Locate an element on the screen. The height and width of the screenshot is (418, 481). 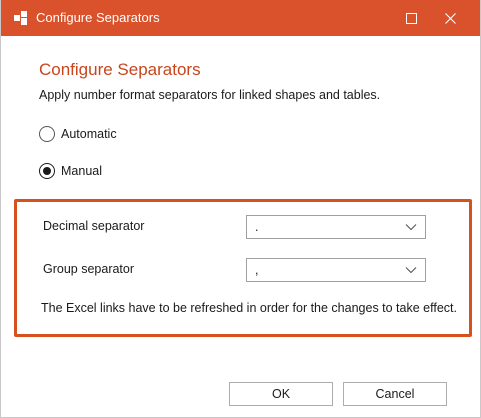
decimal-separator-label: Decimal separator is located at coordinates (94, 226).